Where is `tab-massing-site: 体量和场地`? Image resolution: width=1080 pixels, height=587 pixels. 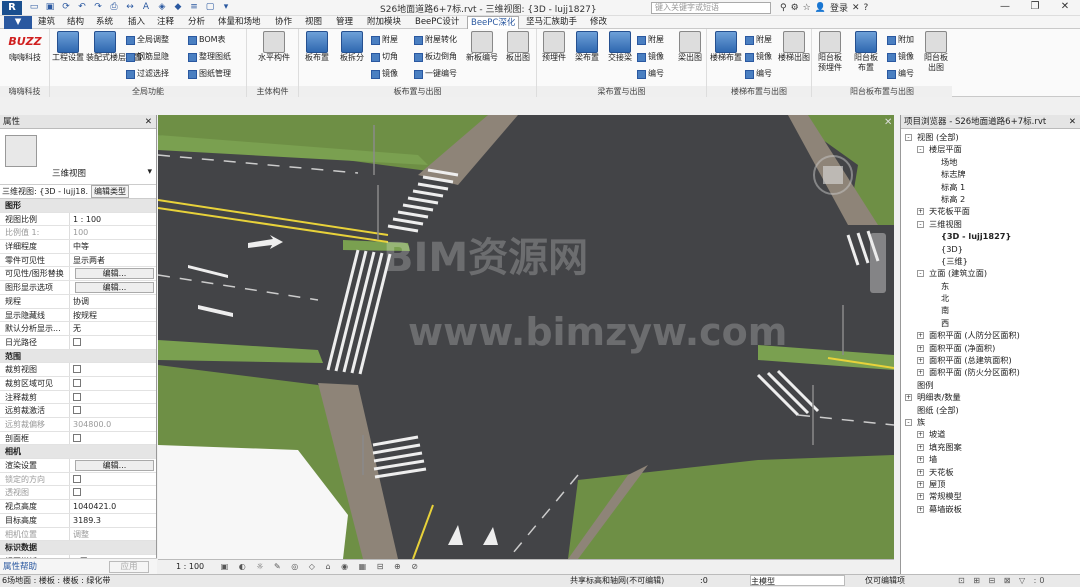
tab-massing-site: 体量和场地 is located at coordinates (239, 22).